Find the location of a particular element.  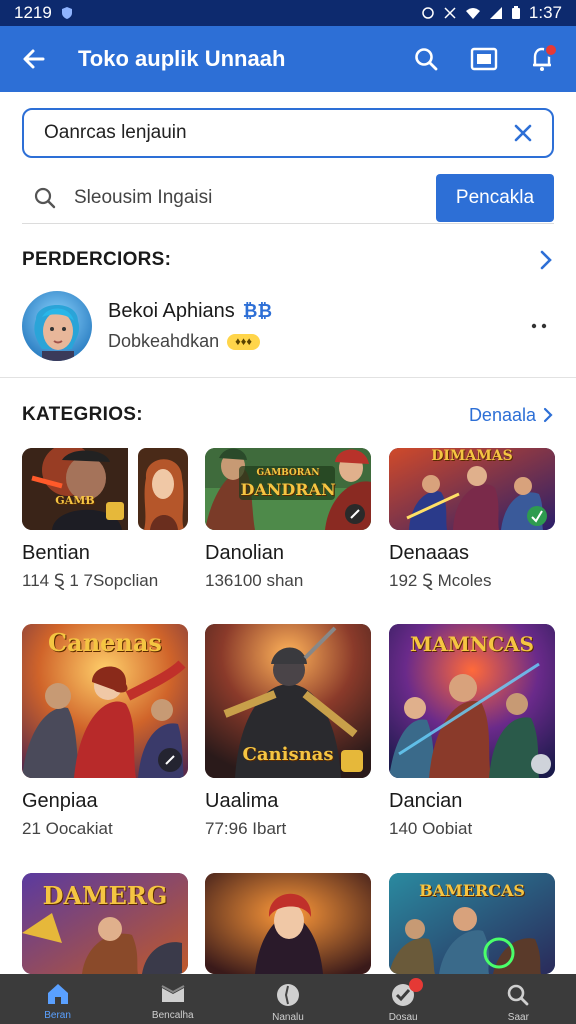

search-submit-button: Pencakla is located at coordinates (495, 197).